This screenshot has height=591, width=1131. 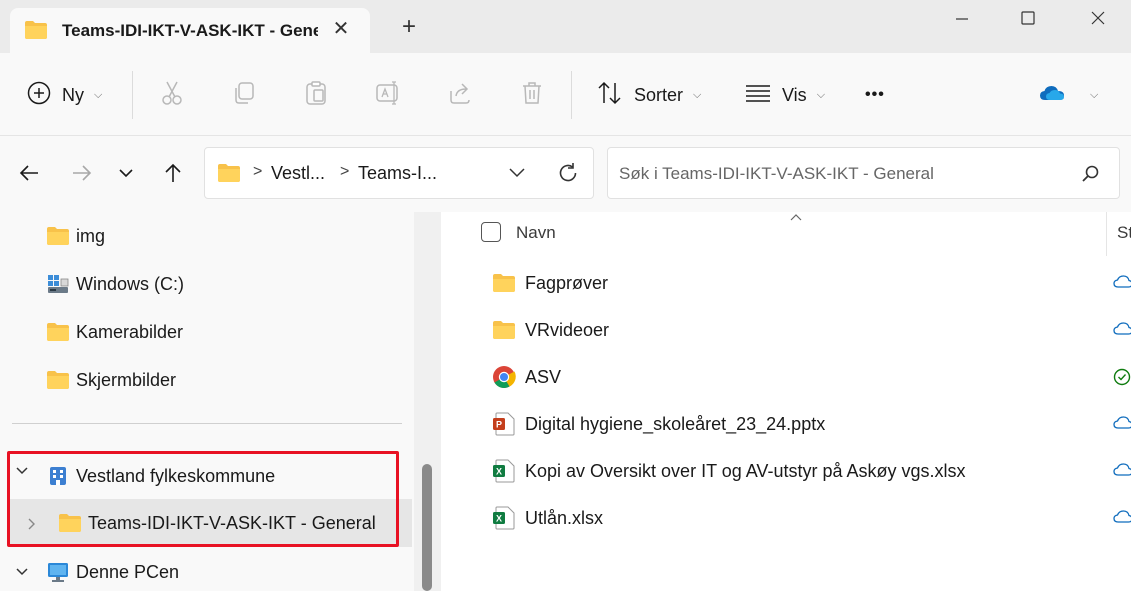 I want to click on tab-title: Teams-IDI-IKT-V-ASK-IKT - General, so click(x=190, y=30).